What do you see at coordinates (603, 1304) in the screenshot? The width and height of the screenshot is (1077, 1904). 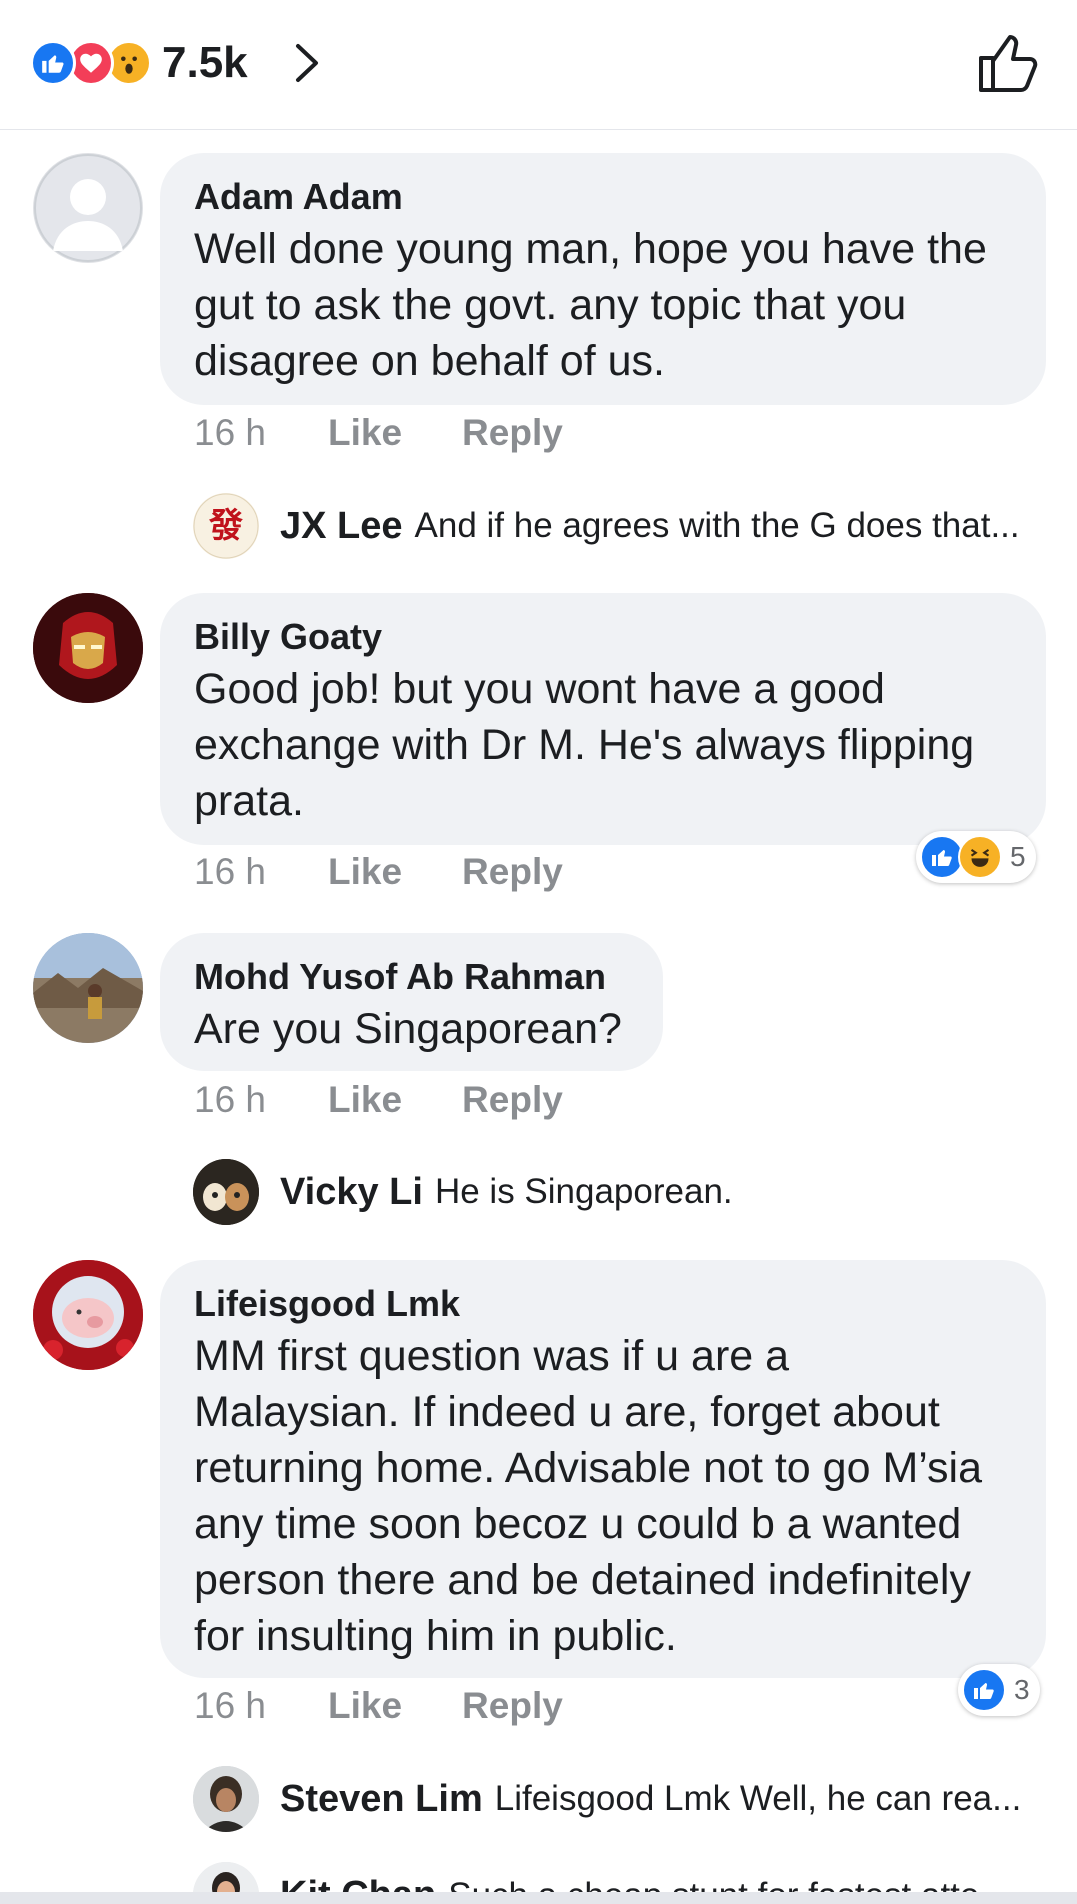 I see `comment-author: Lifeisgood Lmk` at bounding box center [603, 1304].